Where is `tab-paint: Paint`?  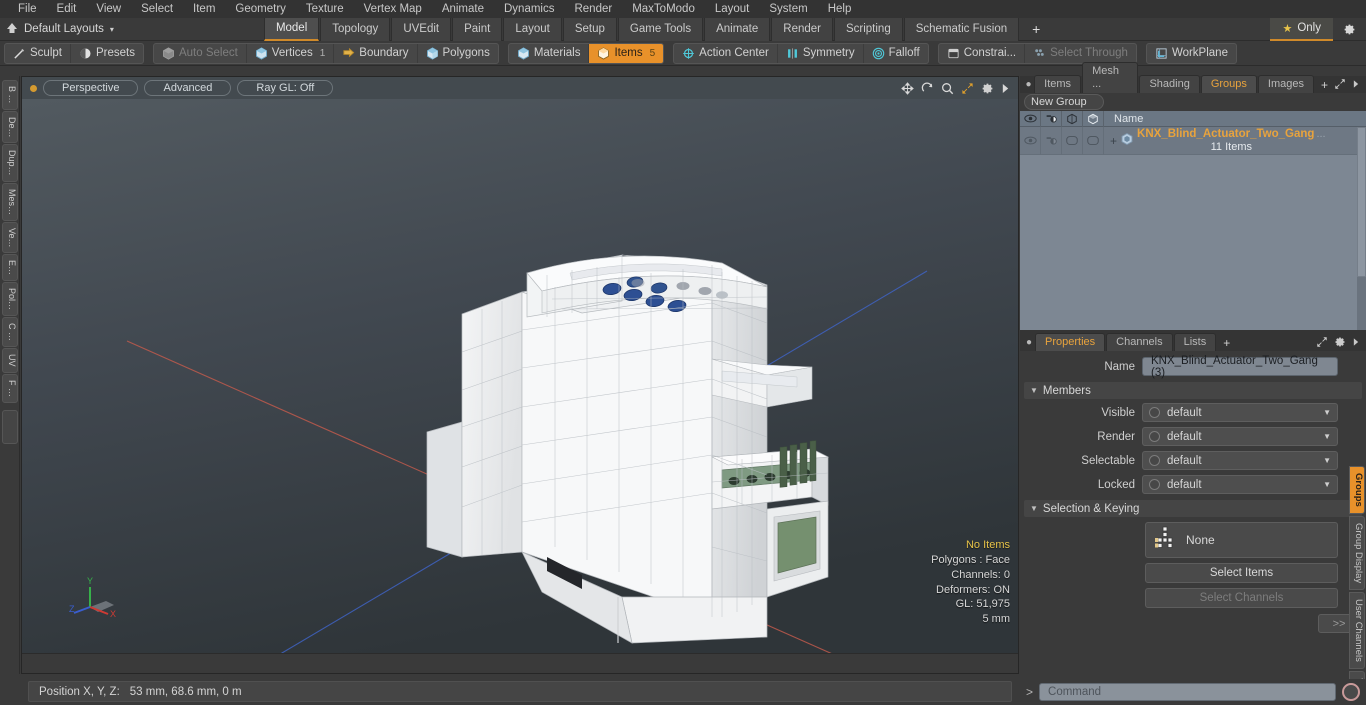 tab-paint: Paint is located at coordinates (477, 29).